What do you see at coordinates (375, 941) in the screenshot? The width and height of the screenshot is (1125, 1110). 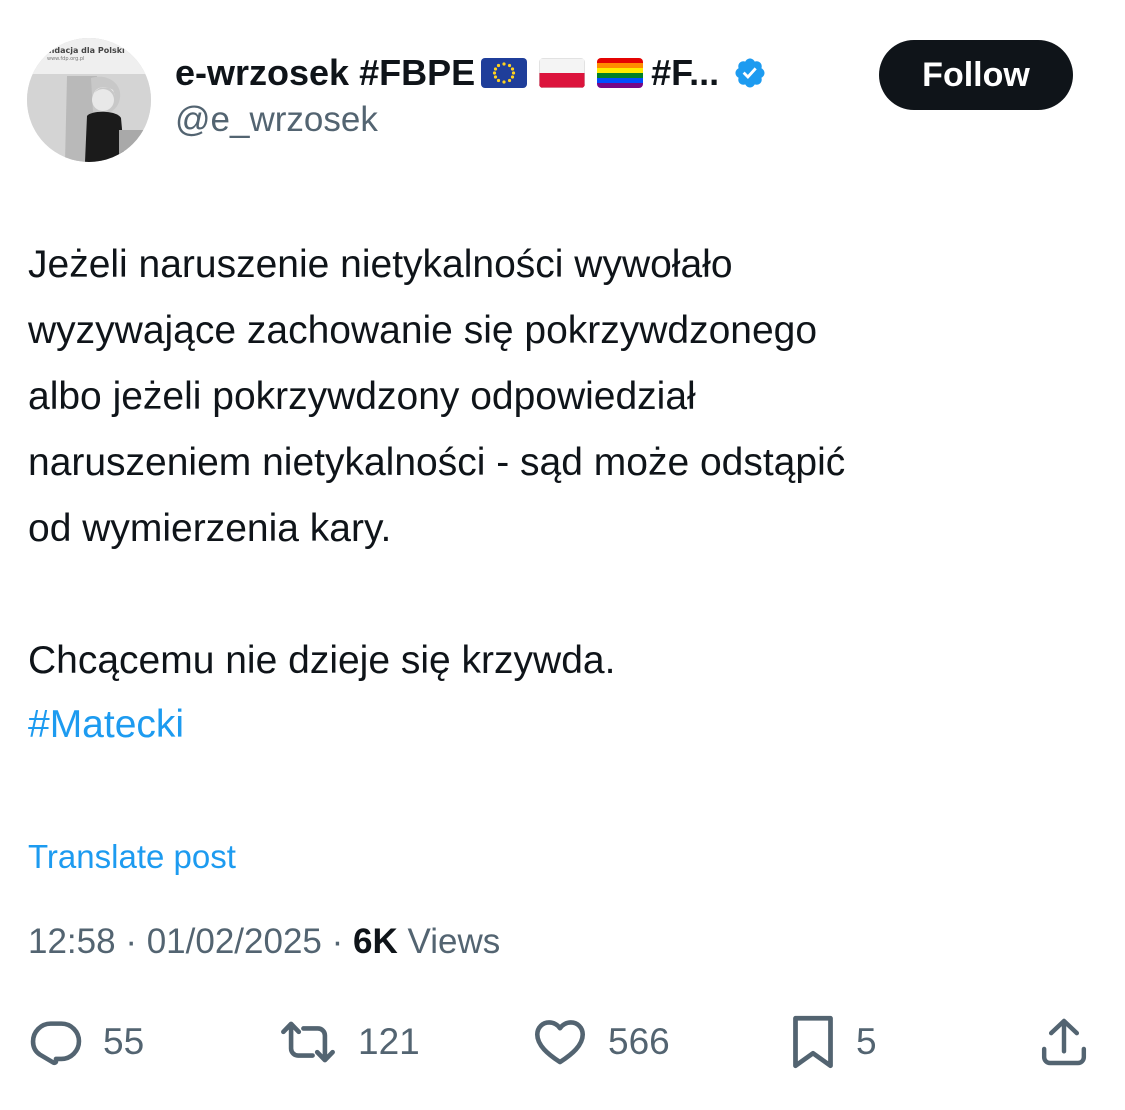 I see `views-count: 6K` at bounding box center [375, 941].